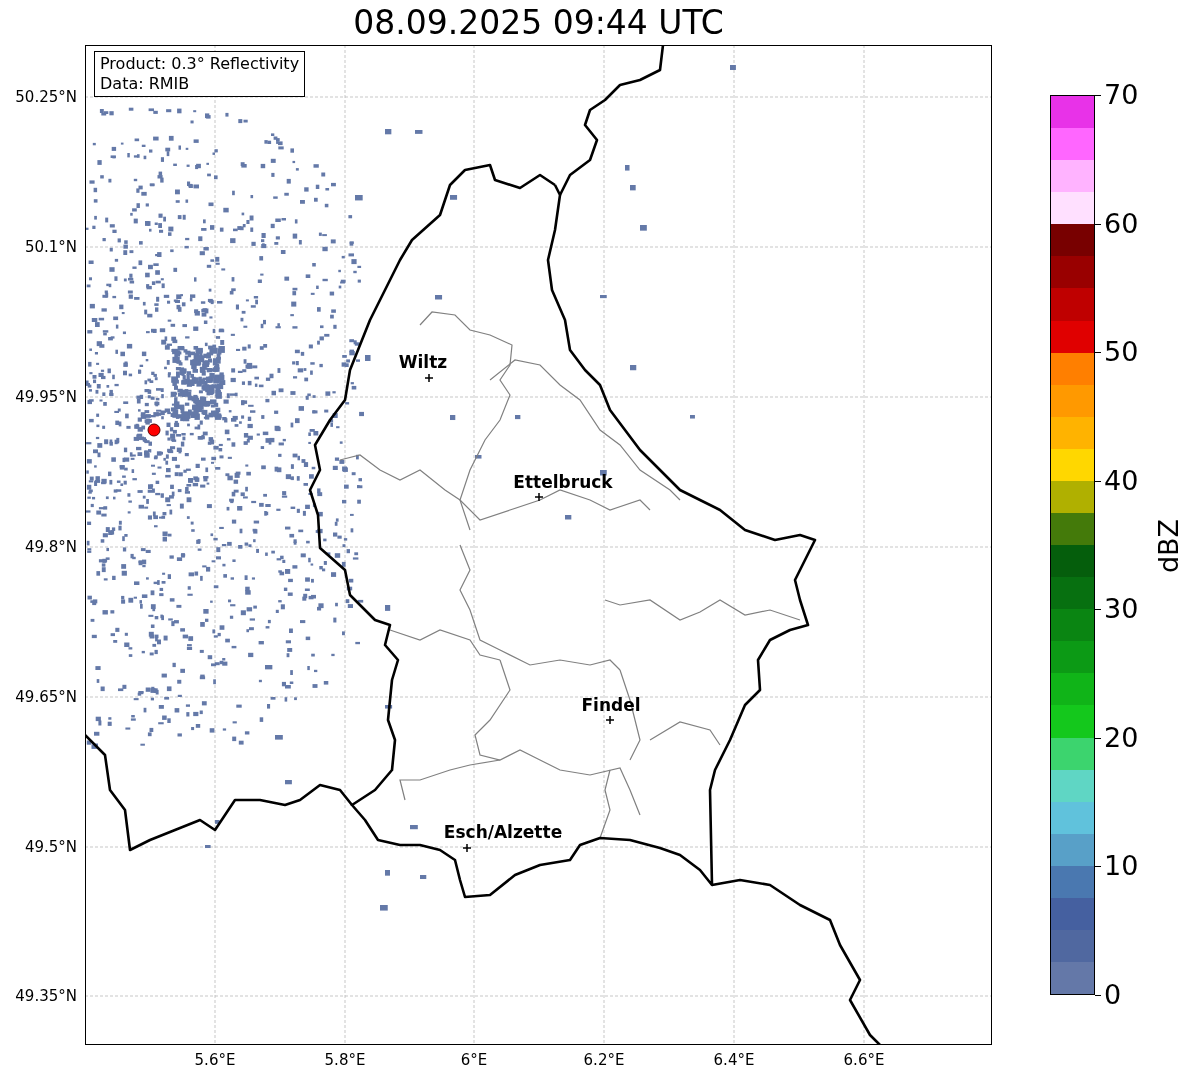 The width and height of the screenshot is (1184, 1081). What do you see at coordinates (611, 705) in the screenshot?
I see `city-label: Findel` at bounding box center [611, 705].